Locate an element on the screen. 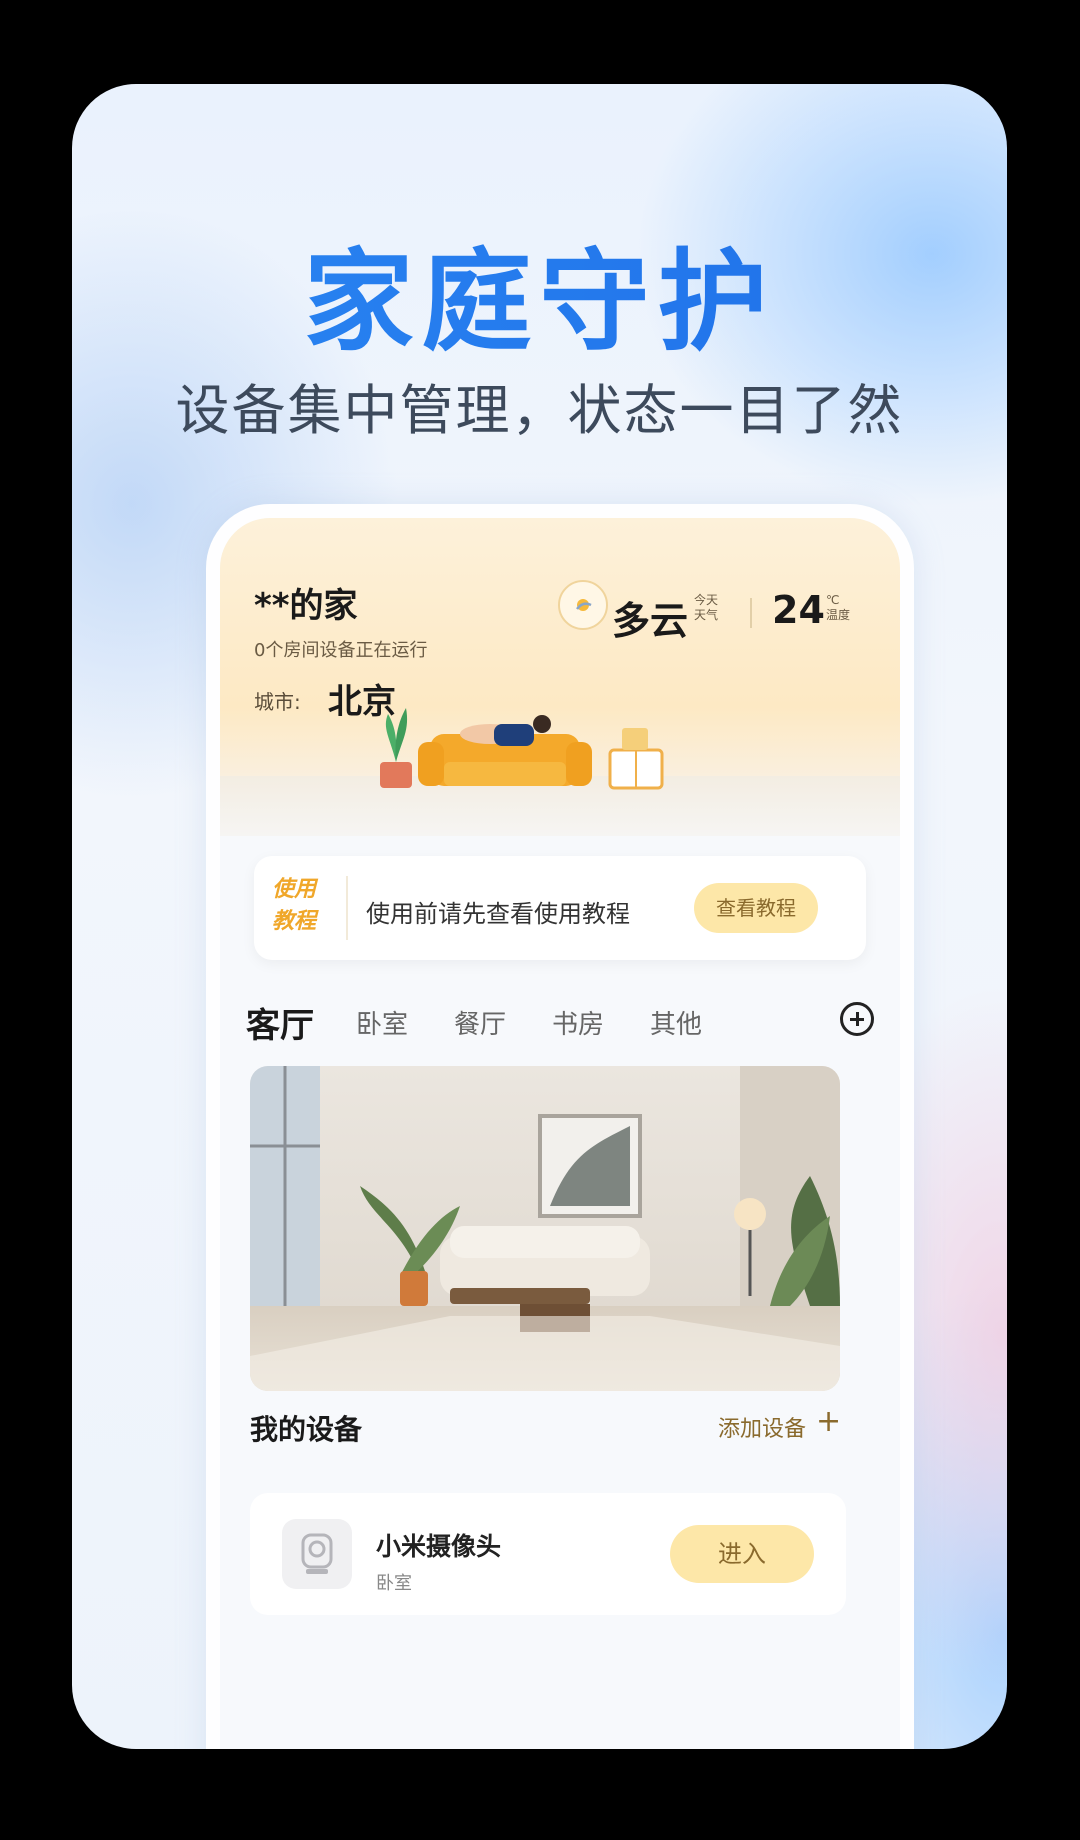 The width and height of the screenshot is (1080, 1840). camera-icon is located at coordinates (317, 1554).